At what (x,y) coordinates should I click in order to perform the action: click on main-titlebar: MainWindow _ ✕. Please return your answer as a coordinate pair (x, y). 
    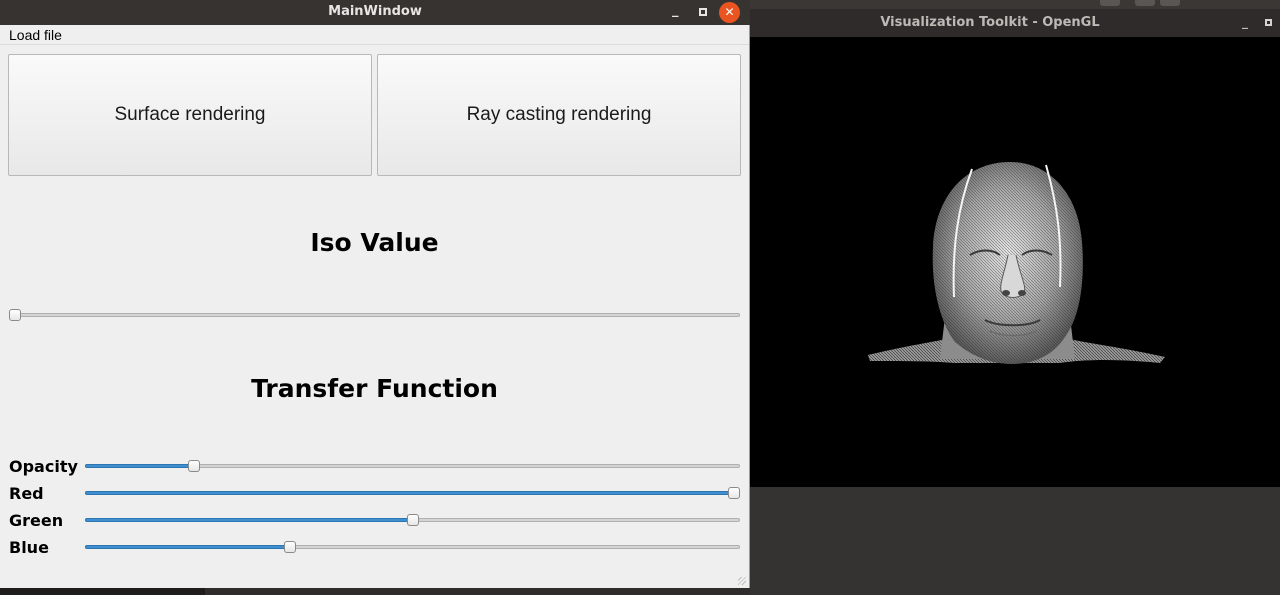
    Looking at the image, I should click on (375, 12).